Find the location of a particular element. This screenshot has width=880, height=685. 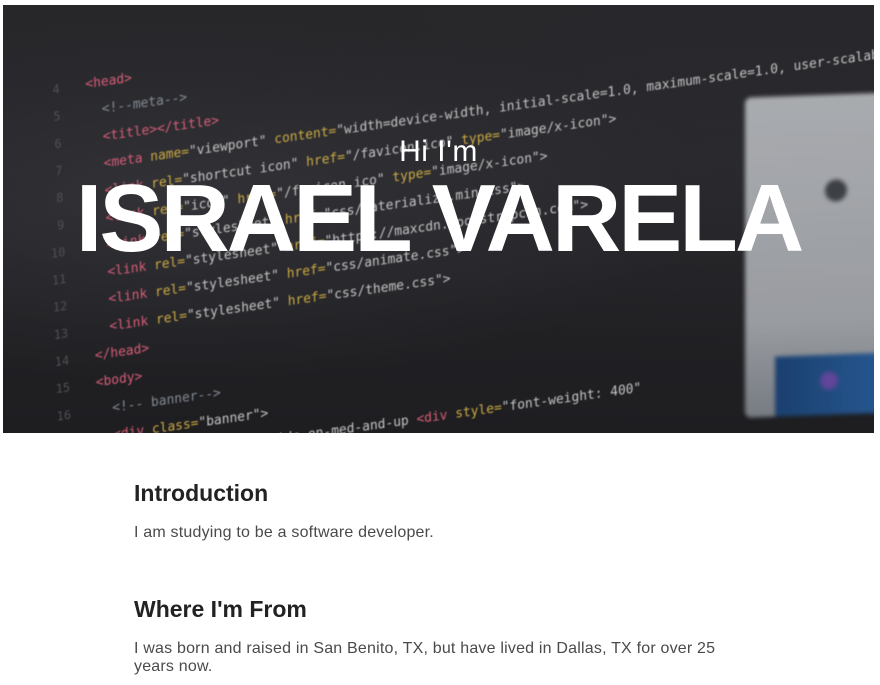

hero-name: ISRAEL VARELA is located at coordinates (440, 218).